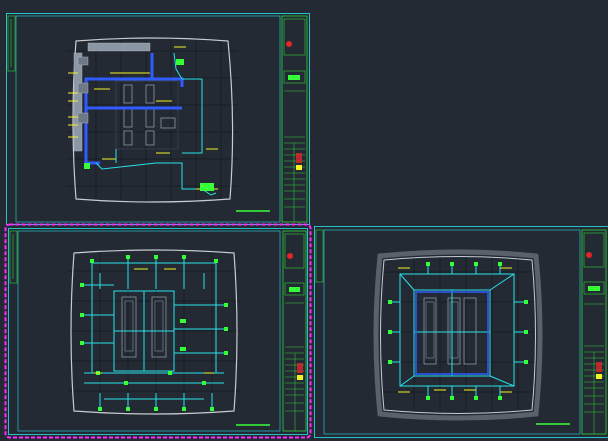  I want to click on building-core, so click(147, 115).